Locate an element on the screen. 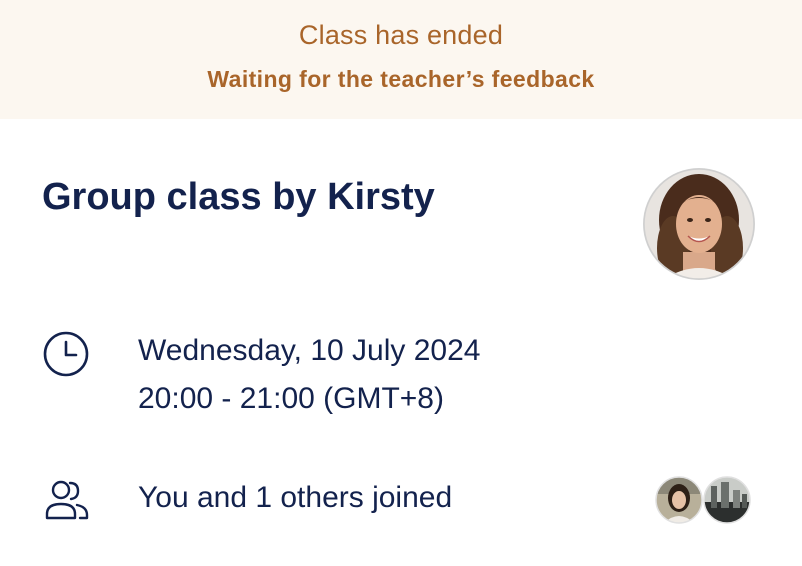  class-status-title: Class has ended is located at coordinates (401, 35).